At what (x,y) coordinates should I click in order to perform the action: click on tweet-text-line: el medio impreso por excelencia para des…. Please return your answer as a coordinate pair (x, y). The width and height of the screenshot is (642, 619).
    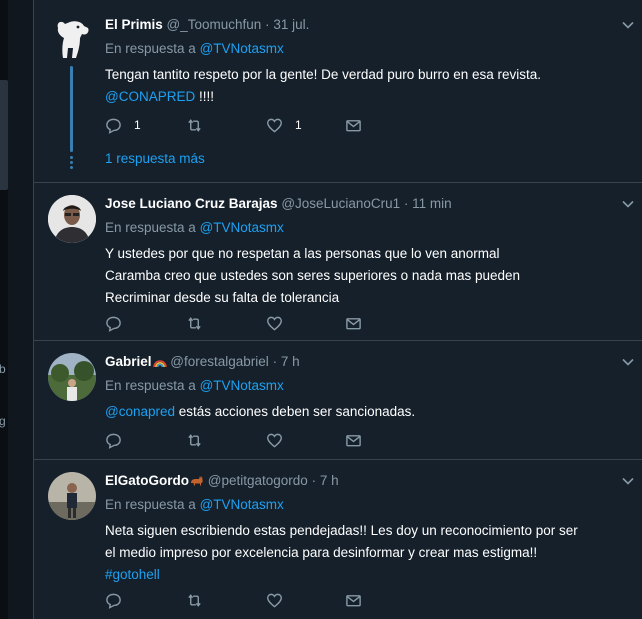
    Looking at the image, I should click on (321, 552).